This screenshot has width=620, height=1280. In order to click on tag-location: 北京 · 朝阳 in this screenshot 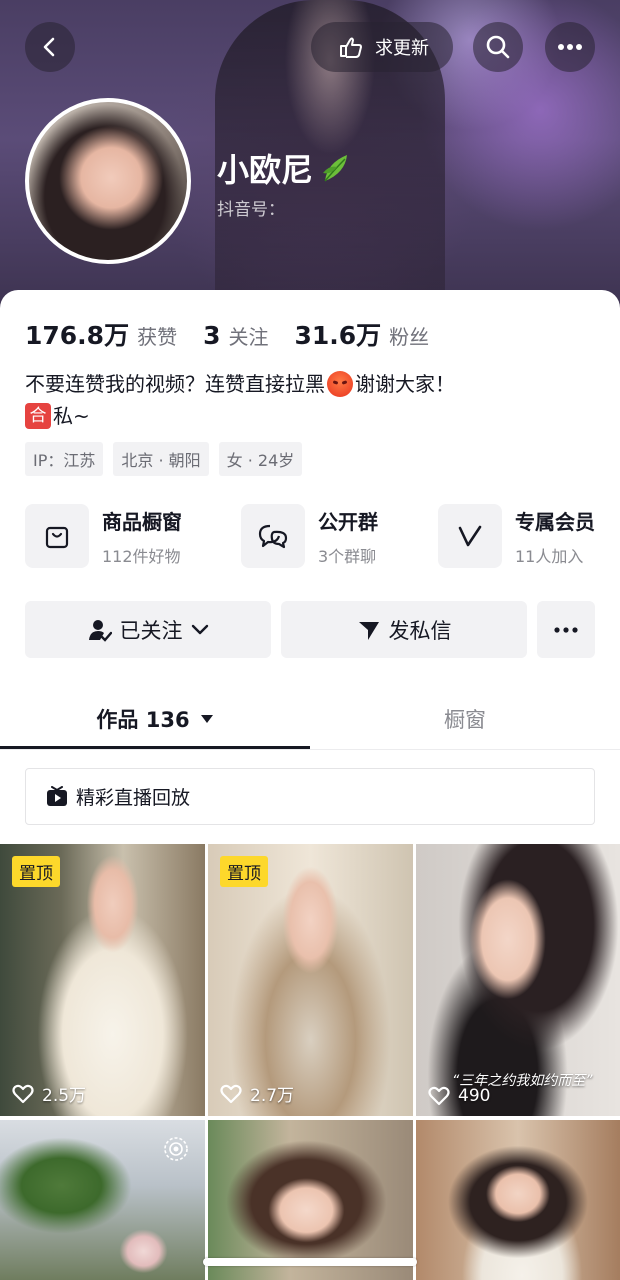, I will do `click(161, 459)`.